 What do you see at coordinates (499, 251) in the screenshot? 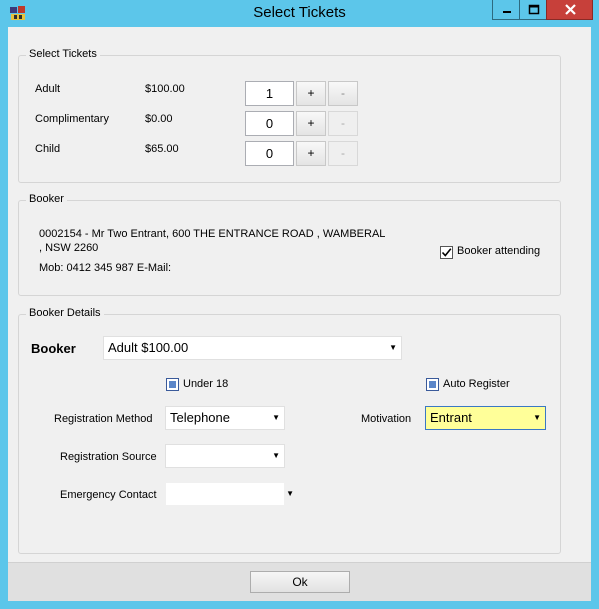
I see `booker-attending-label: Booker attending` at bounding box center [499, 251].